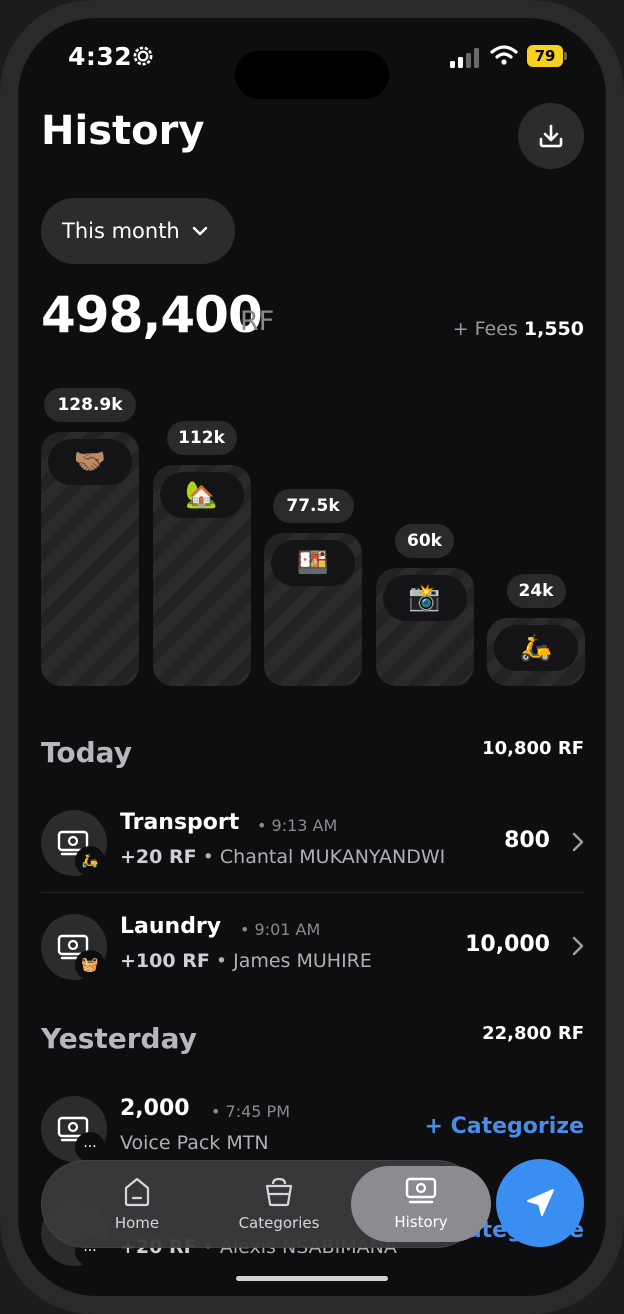  I want to click on total-currency: RF, so click(257, 321).